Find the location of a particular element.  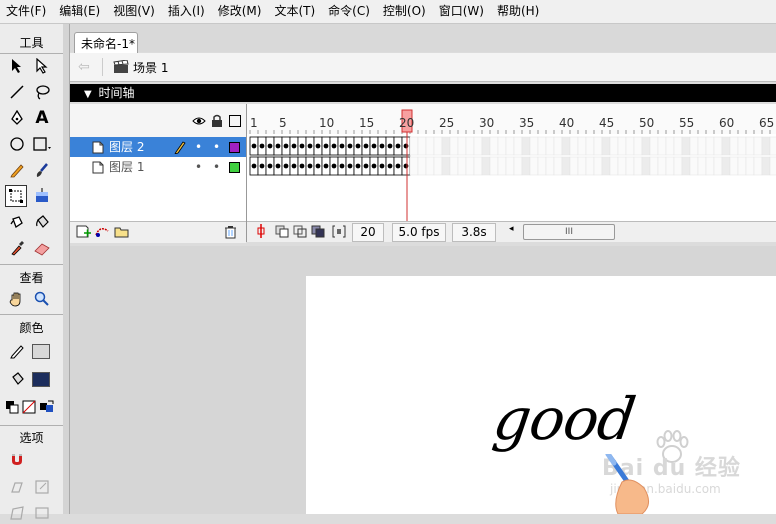

rectangle-tool-icon is located at coordinates (42, 144).